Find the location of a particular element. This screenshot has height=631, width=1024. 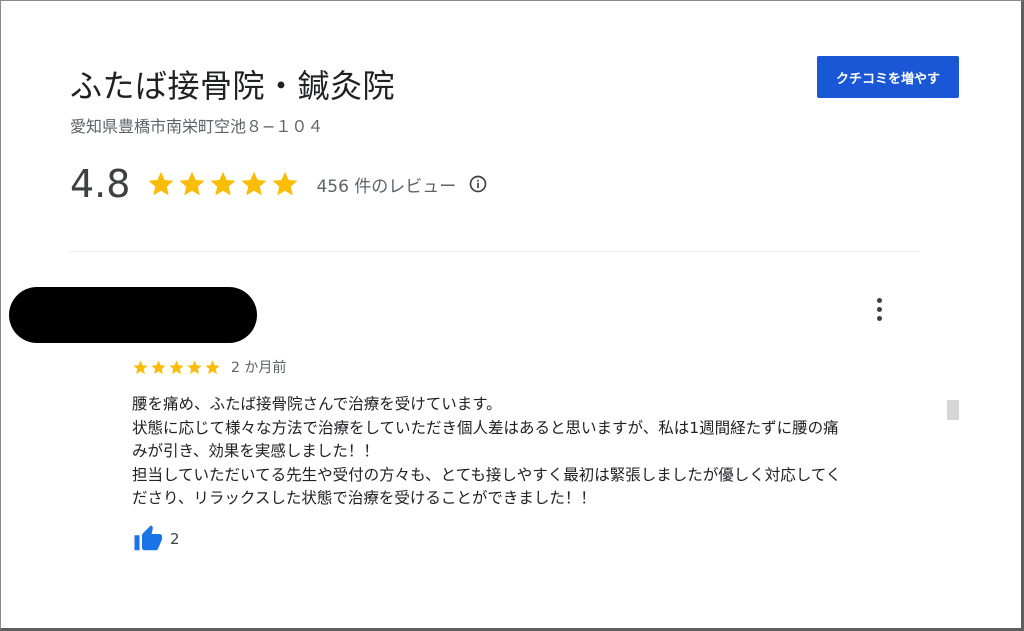

review-stars is located at coordinates (176, 367).